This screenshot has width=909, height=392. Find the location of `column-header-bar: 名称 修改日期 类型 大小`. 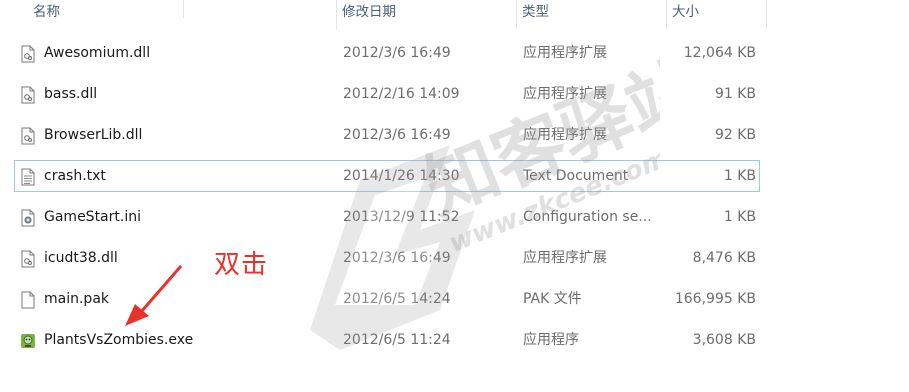

column-header-bar: 名称 修改日期 类型 大小 is located at coordinates (454, 14).